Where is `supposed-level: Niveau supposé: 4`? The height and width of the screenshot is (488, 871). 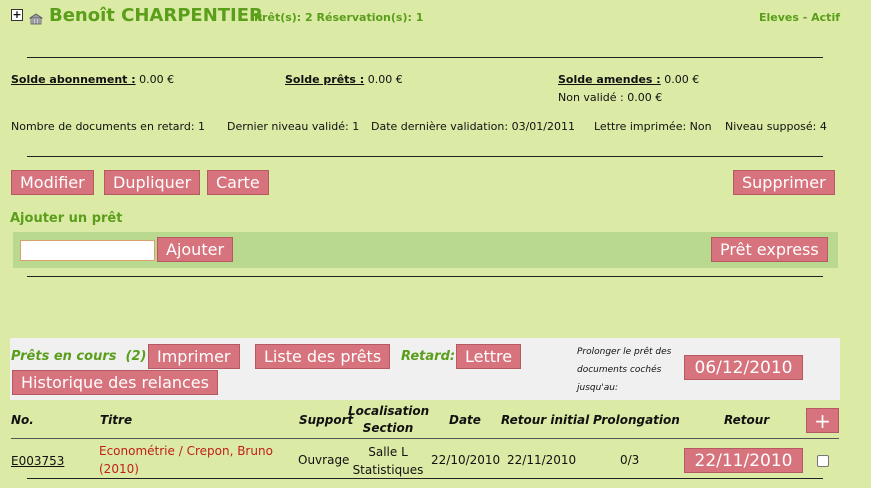
supposed-level: Niveau supposé: 4 is located at coordinates (776, 126).